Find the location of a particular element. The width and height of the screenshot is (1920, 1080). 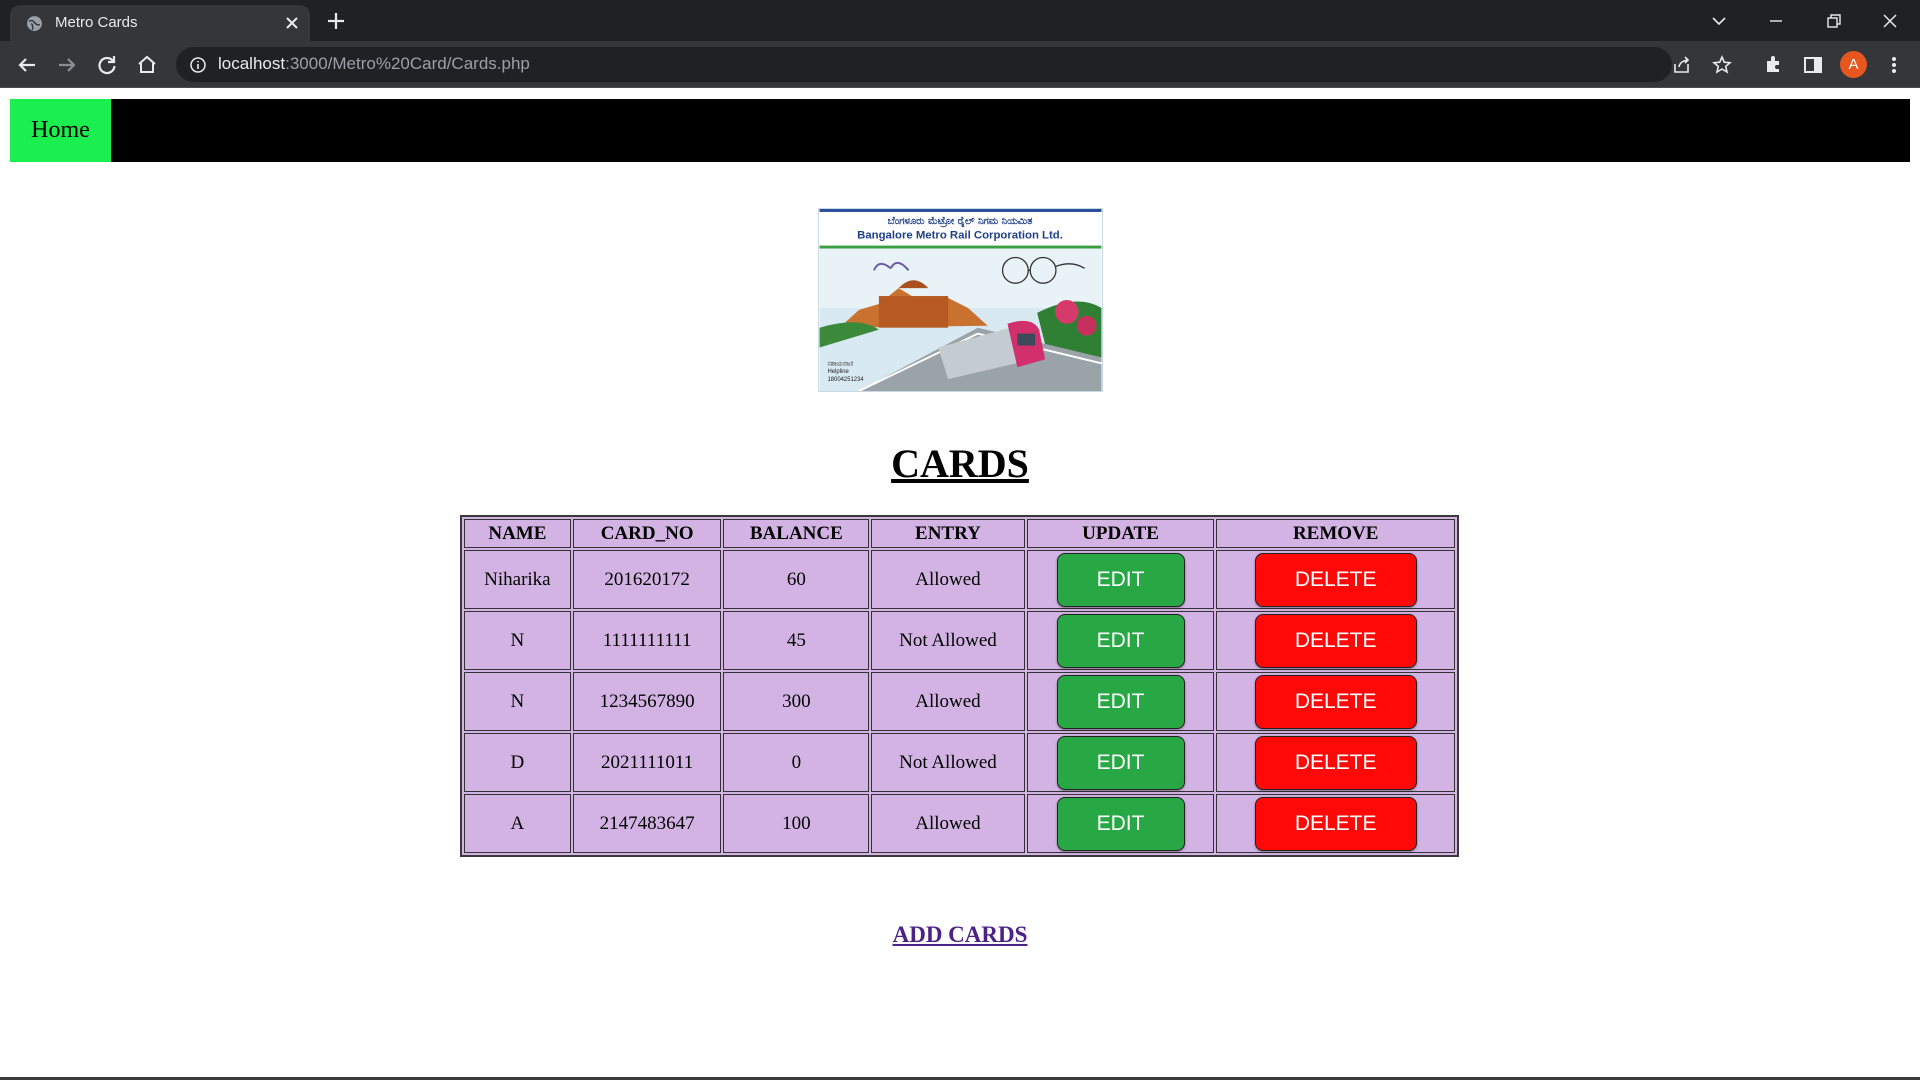

cell-card-no: 2021111011 is located at coordinates (647, 762).